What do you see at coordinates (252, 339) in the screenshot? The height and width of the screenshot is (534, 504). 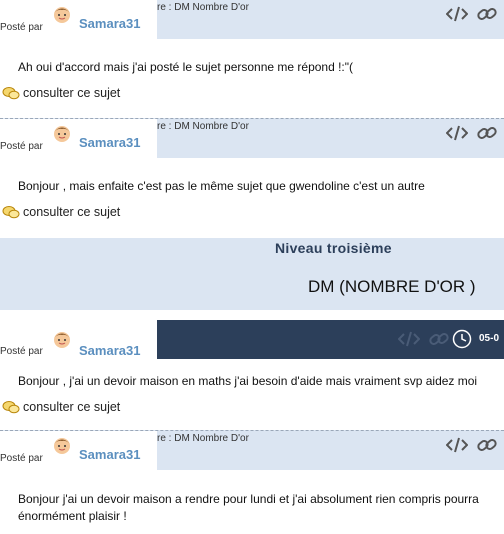 I see `post-header: Posté par Samara31 05-0` at bounding box center [252, 339].